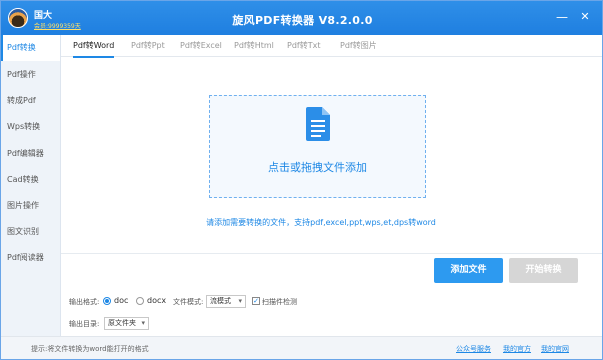 This screenshot has width=603, height=360. I want to click on start-convert-button: 开始转换, so click(543, 270).